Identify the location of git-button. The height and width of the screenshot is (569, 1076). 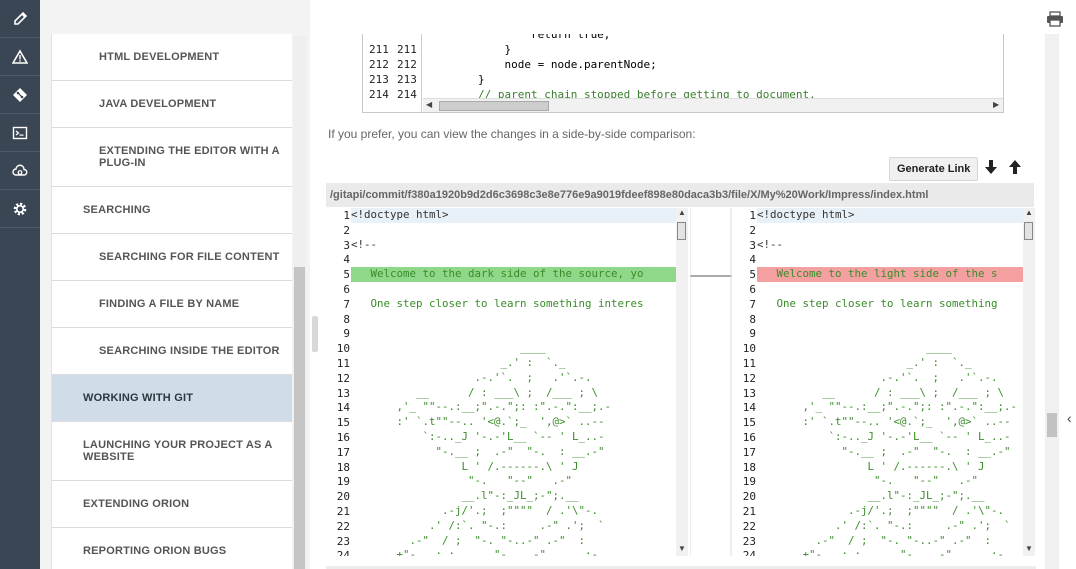
(20, 95).